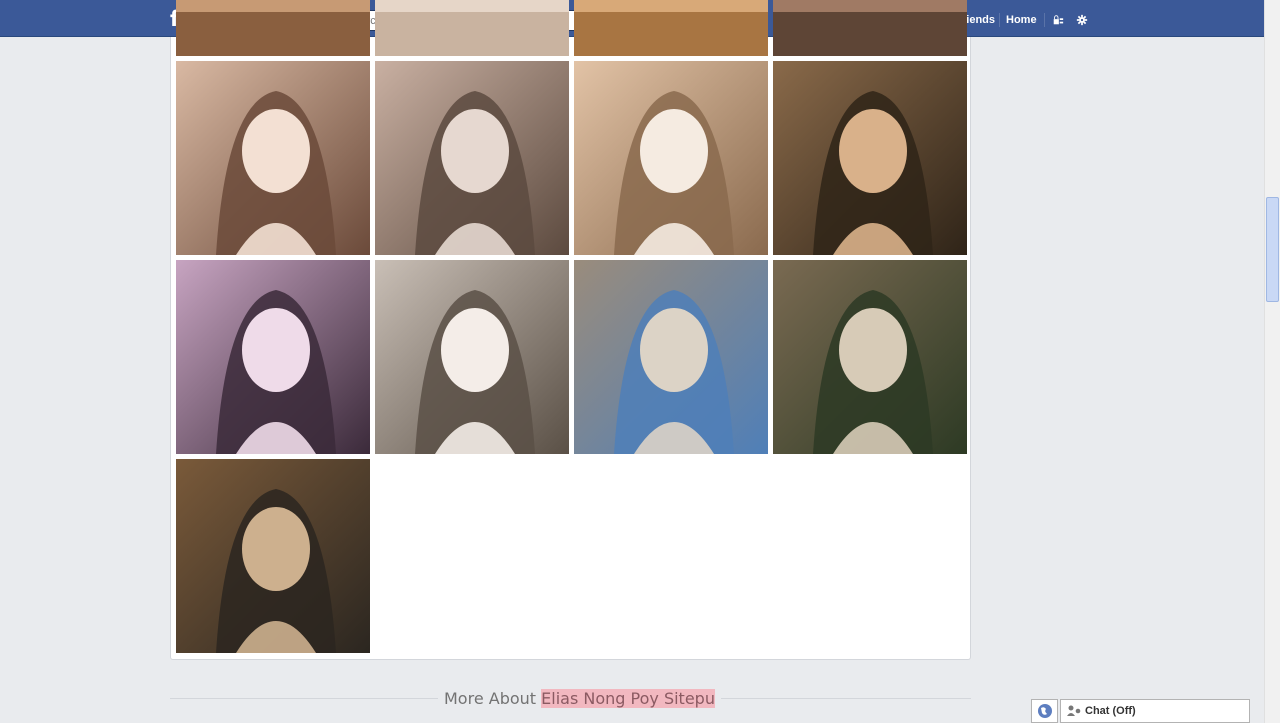 The image size is (1280, 723). I want to click on settings-gear-icon, so click(1082, 20).